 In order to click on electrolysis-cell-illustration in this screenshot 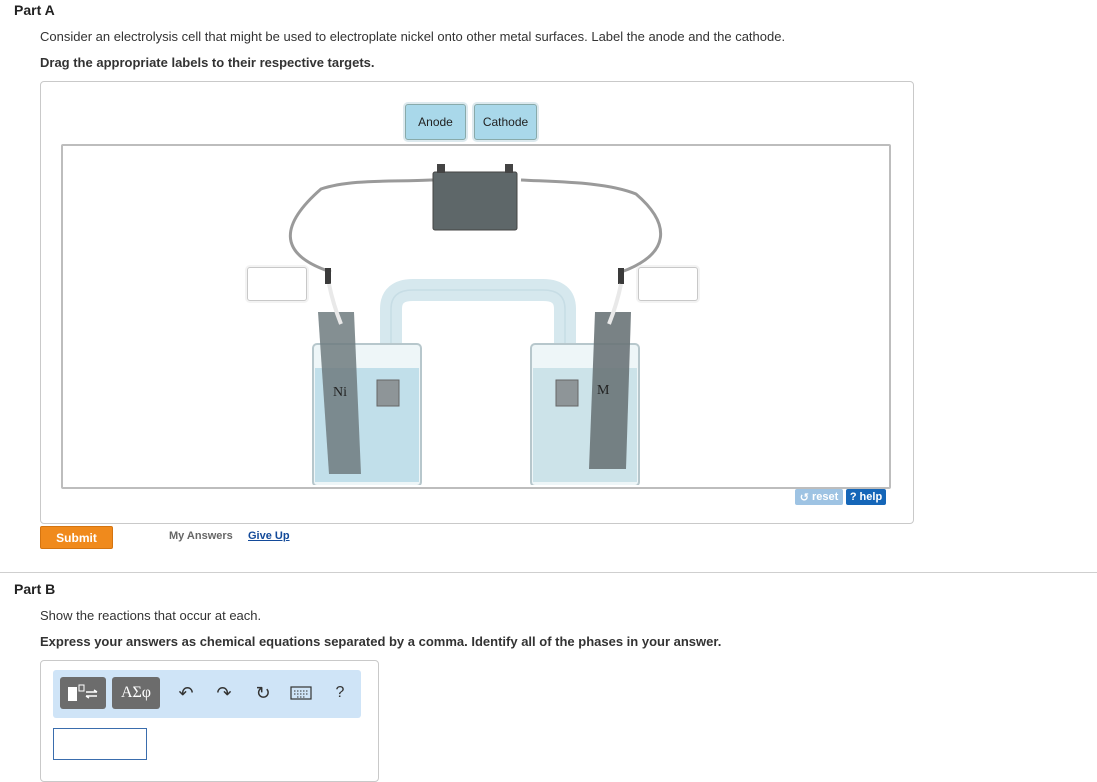, I will do `click(475, 324)`.